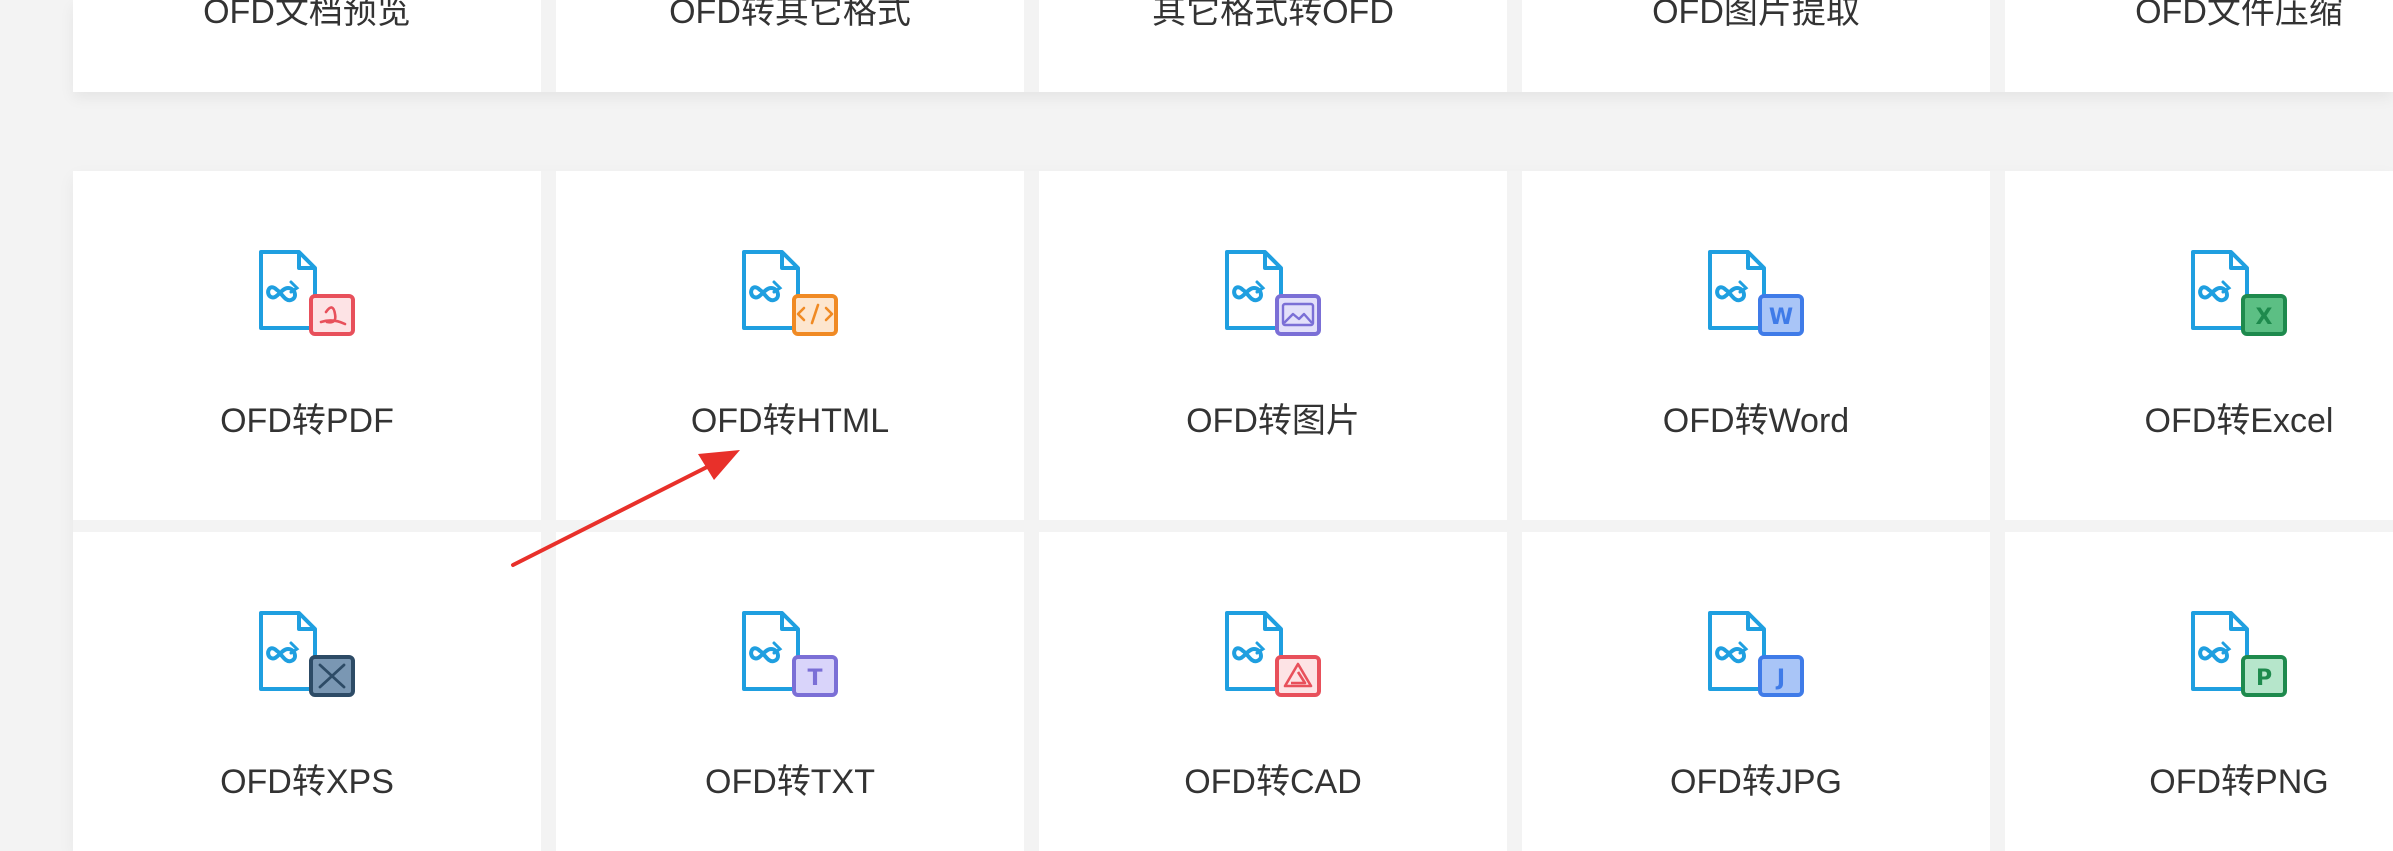  I want to click on tool-label: OFD转Word, so click(1756, 421).